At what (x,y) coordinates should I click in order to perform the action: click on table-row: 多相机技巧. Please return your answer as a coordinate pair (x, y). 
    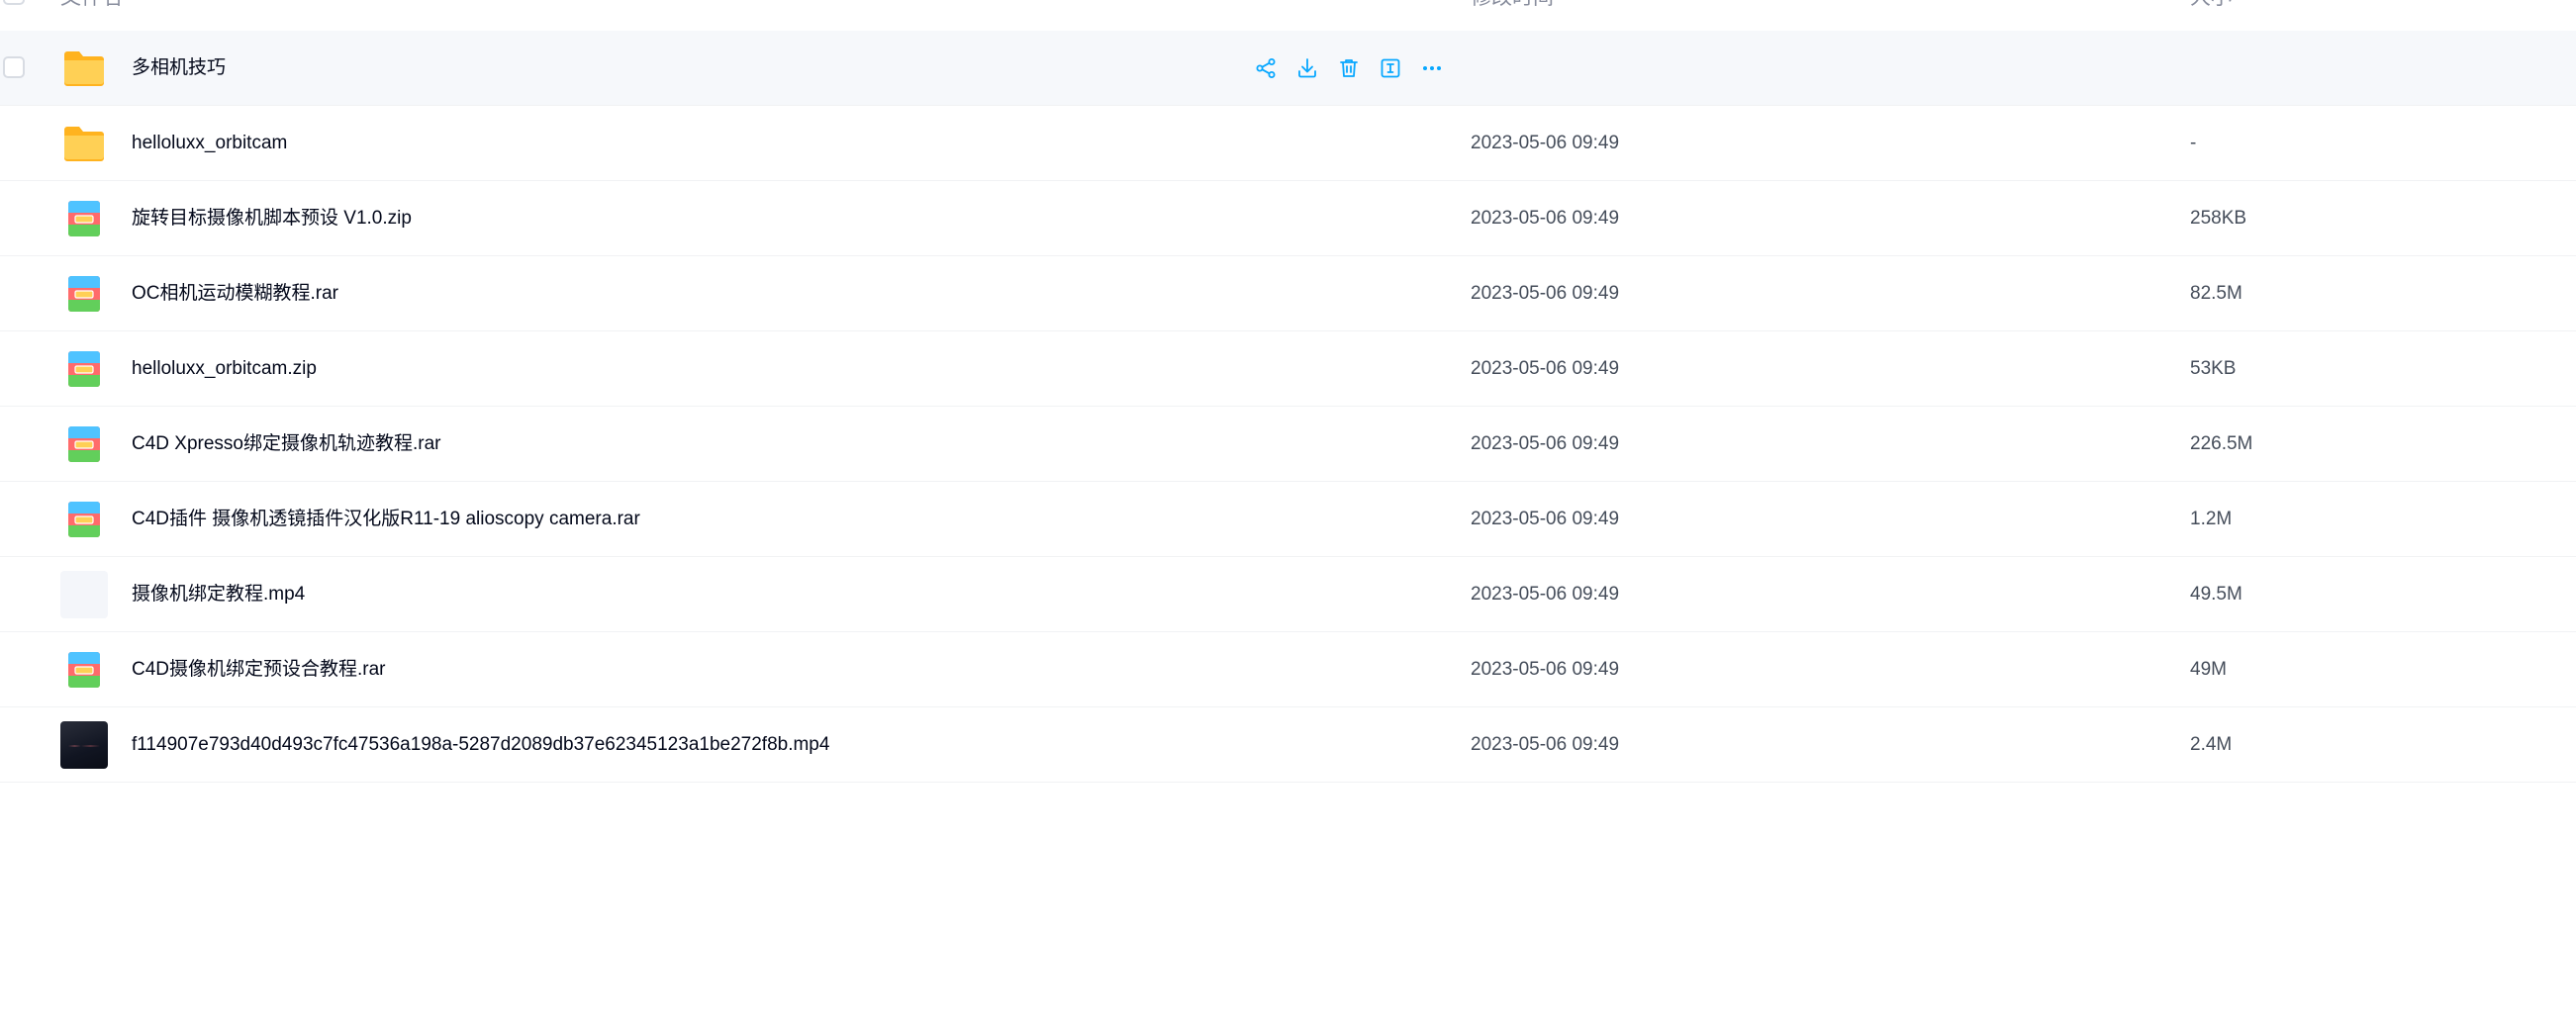
    Looking at the image, I should click on (1288, 69).